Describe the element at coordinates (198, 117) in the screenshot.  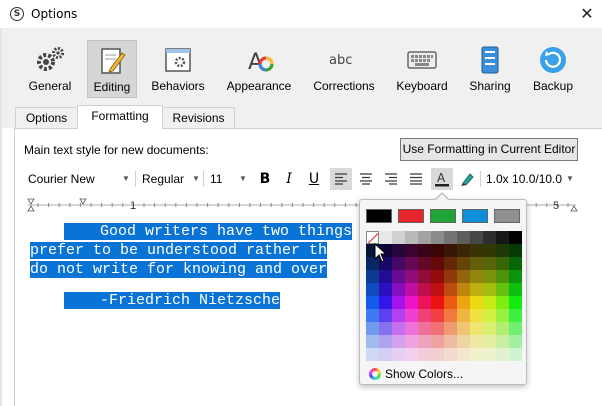
I see `tab-revisions: Revisions` at that location.